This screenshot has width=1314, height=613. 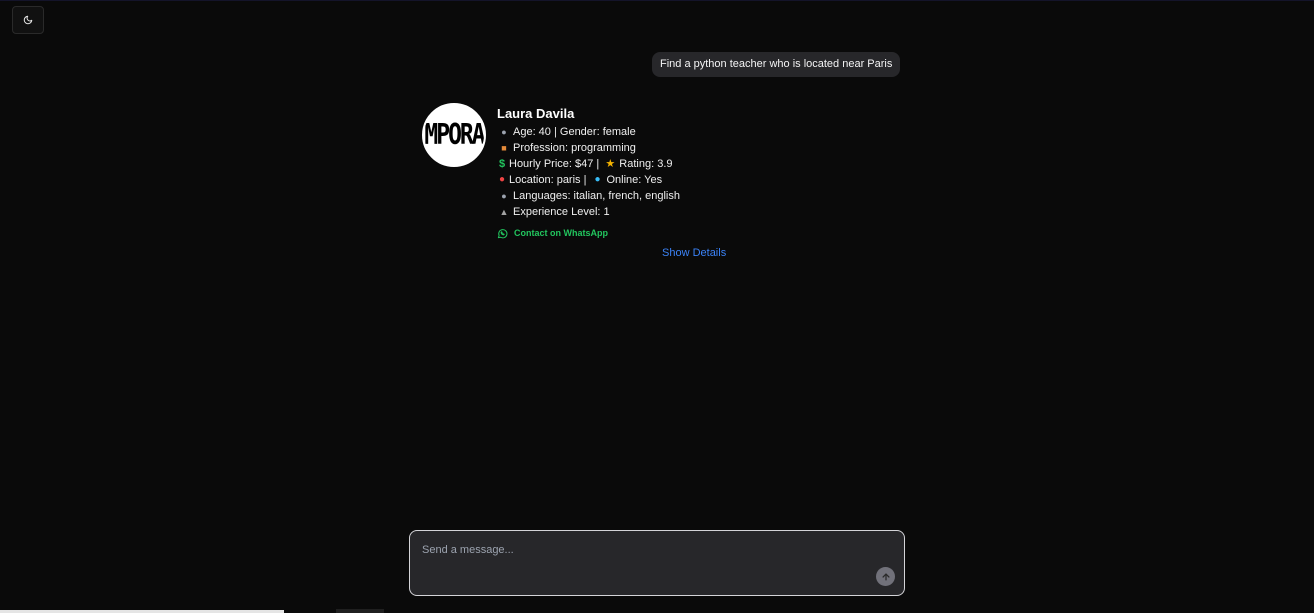 I want to click on moon-icon, so click(x=28, y=20).